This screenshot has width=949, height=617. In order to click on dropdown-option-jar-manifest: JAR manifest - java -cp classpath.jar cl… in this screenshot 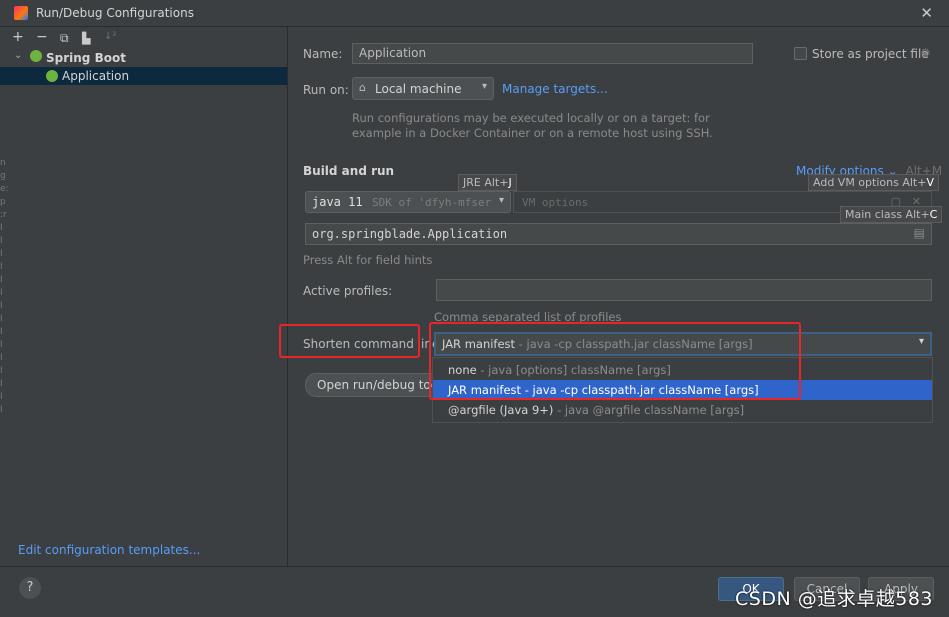, I will do `click(682, 390)`.